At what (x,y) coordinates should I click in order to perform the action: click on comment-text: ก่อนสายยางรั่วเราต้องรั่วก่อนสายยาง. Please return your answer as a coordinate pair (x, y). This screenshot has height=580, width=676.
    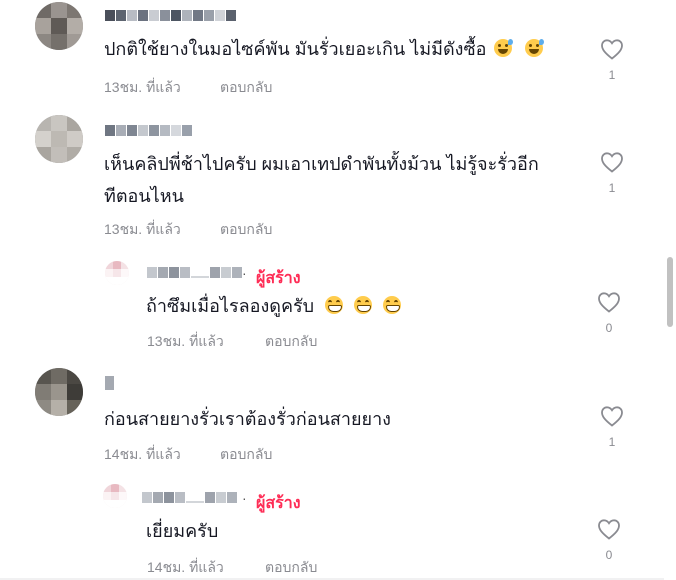
    Looking at the image, I should click on (247, 419).